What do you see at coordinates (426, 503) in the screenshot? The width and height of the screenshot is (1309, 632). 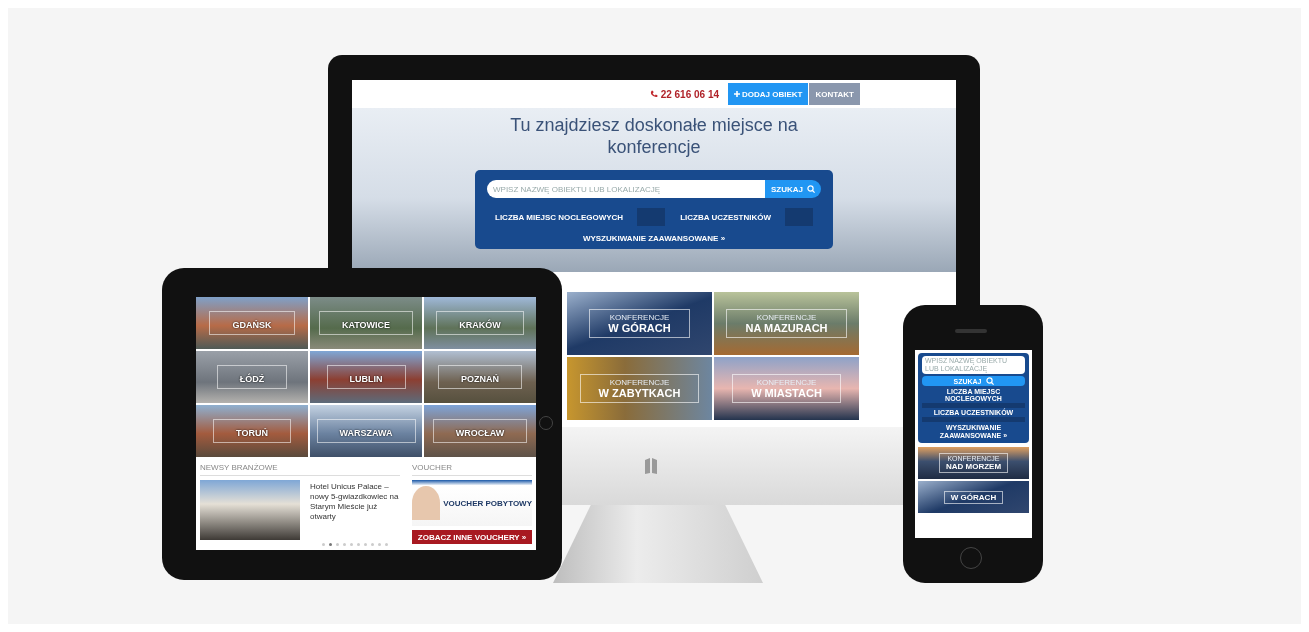 I see `photo-placeholder` at bounding box center [426, 503].